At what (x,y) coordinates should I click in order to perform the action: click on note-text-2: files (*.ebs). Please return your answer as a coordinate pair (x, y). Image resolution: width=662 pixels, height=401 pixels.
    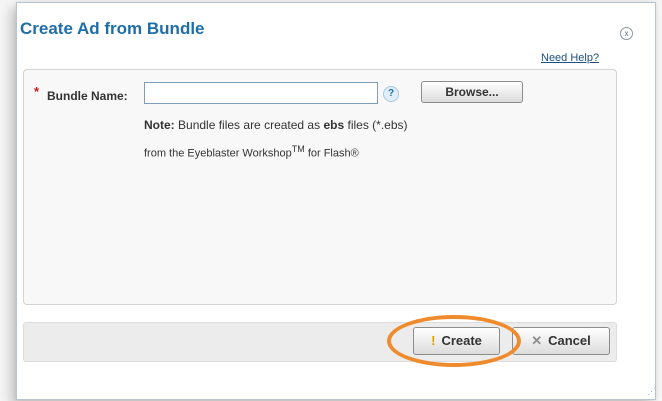
    Looking at the image, I should click on (377, 125).